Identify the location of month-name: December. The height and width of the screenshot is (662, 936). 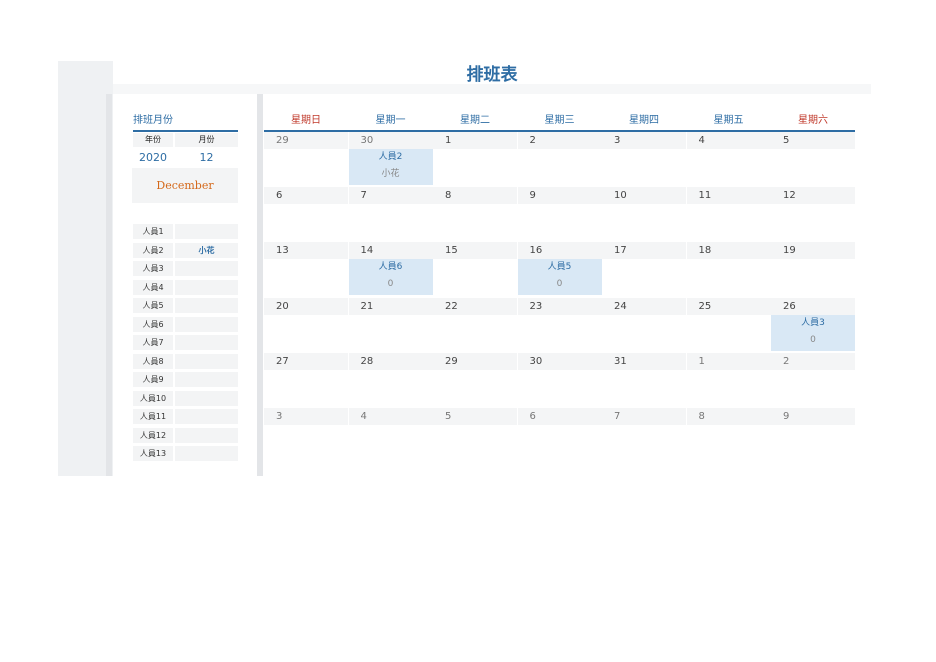
(185, 185).